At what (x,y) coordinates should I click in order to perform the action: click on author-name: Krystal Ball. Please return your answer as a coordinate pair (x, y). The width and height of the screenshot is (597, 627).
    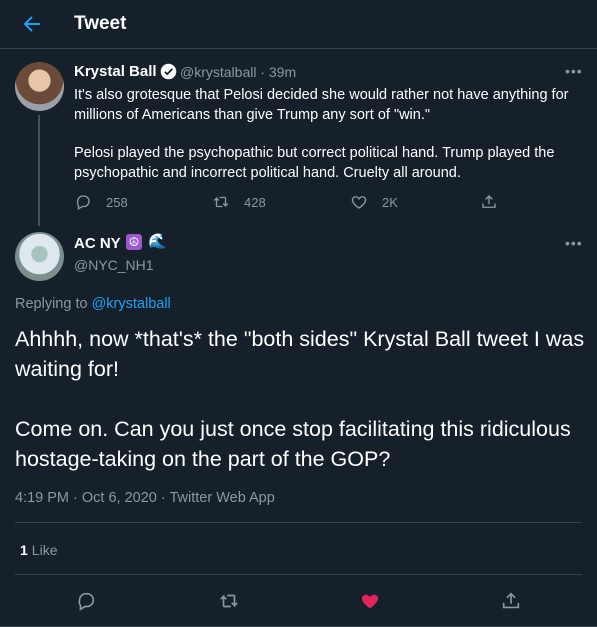
    Looking at the image, I should click on (115, 71).